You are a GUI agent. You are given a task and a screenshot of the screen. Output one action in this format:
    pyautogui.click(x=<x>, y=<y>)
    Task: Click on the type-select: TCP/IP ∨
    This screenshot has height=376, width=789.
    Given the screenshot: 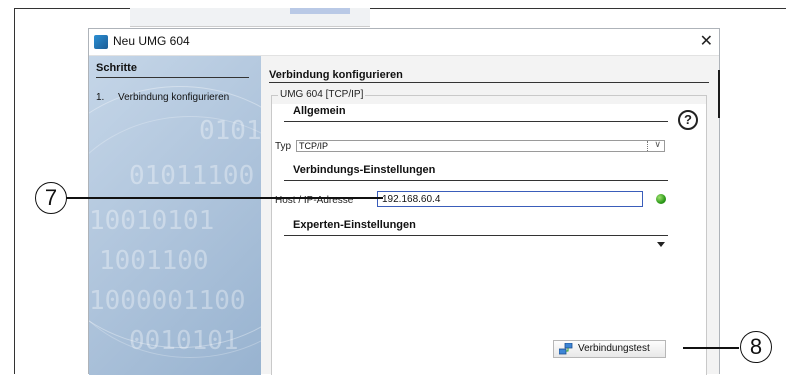 What is the action you would take?
    pyautogui.click(x=480, y=146)
    